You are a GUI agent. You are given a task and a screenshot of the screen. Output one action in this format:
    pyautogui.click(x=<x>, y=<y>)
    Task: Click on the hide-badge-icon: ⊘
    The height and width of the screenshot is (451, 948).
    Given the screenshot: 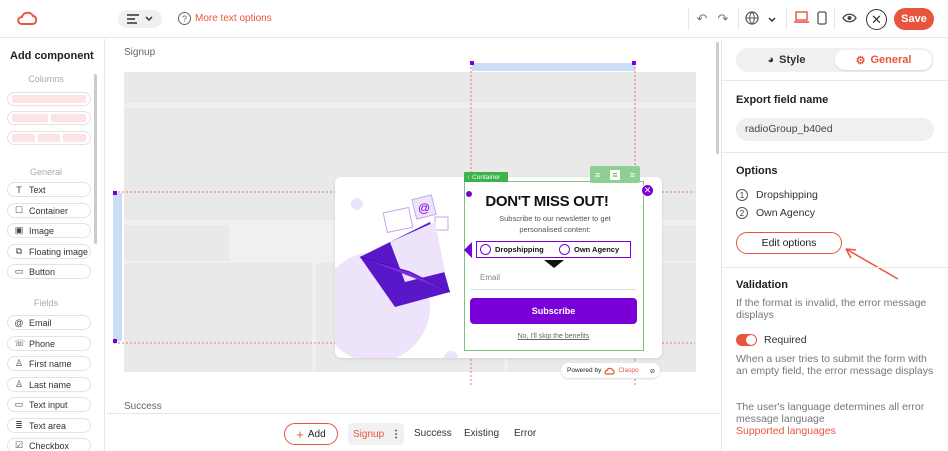 What is the action you would take?
    pyautogui.click(x=652, y=371)
    